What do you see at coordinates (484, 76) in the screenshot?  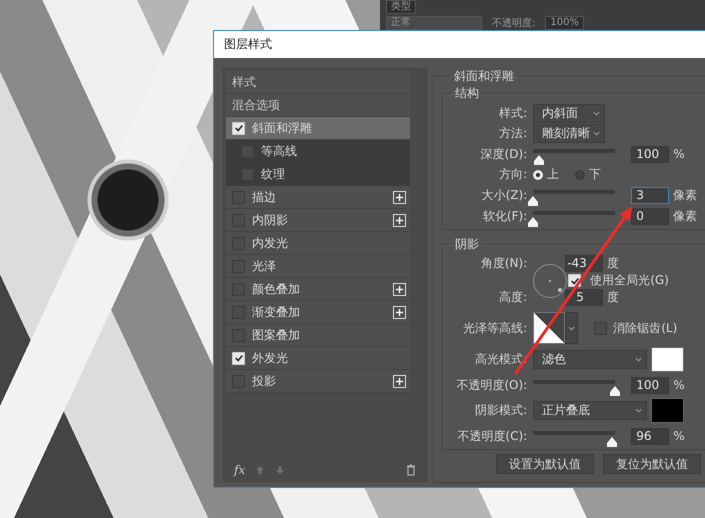 I see `group-title: 斜面和浮雕` at bounding box center [484, 76].